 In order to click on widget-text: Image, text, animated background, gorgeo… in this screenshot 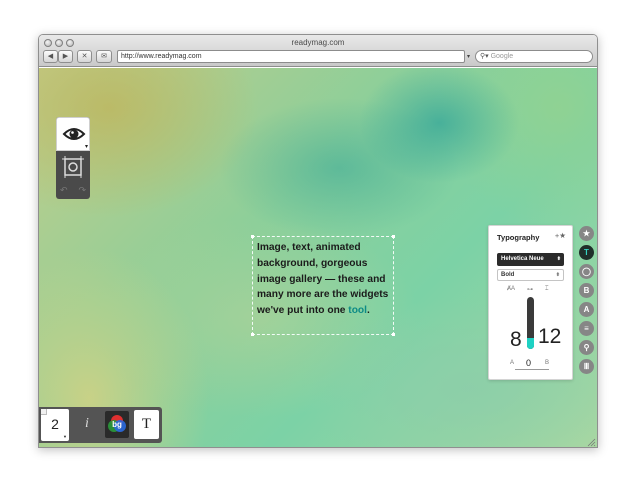, I will do `click(327, 279)`.